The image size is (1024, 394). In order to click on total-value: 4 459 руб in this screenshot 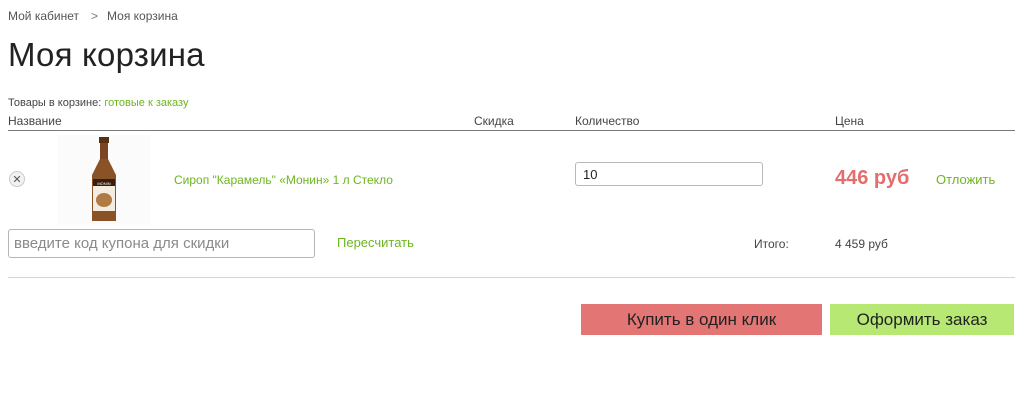, I will do `click(861, 244)`.